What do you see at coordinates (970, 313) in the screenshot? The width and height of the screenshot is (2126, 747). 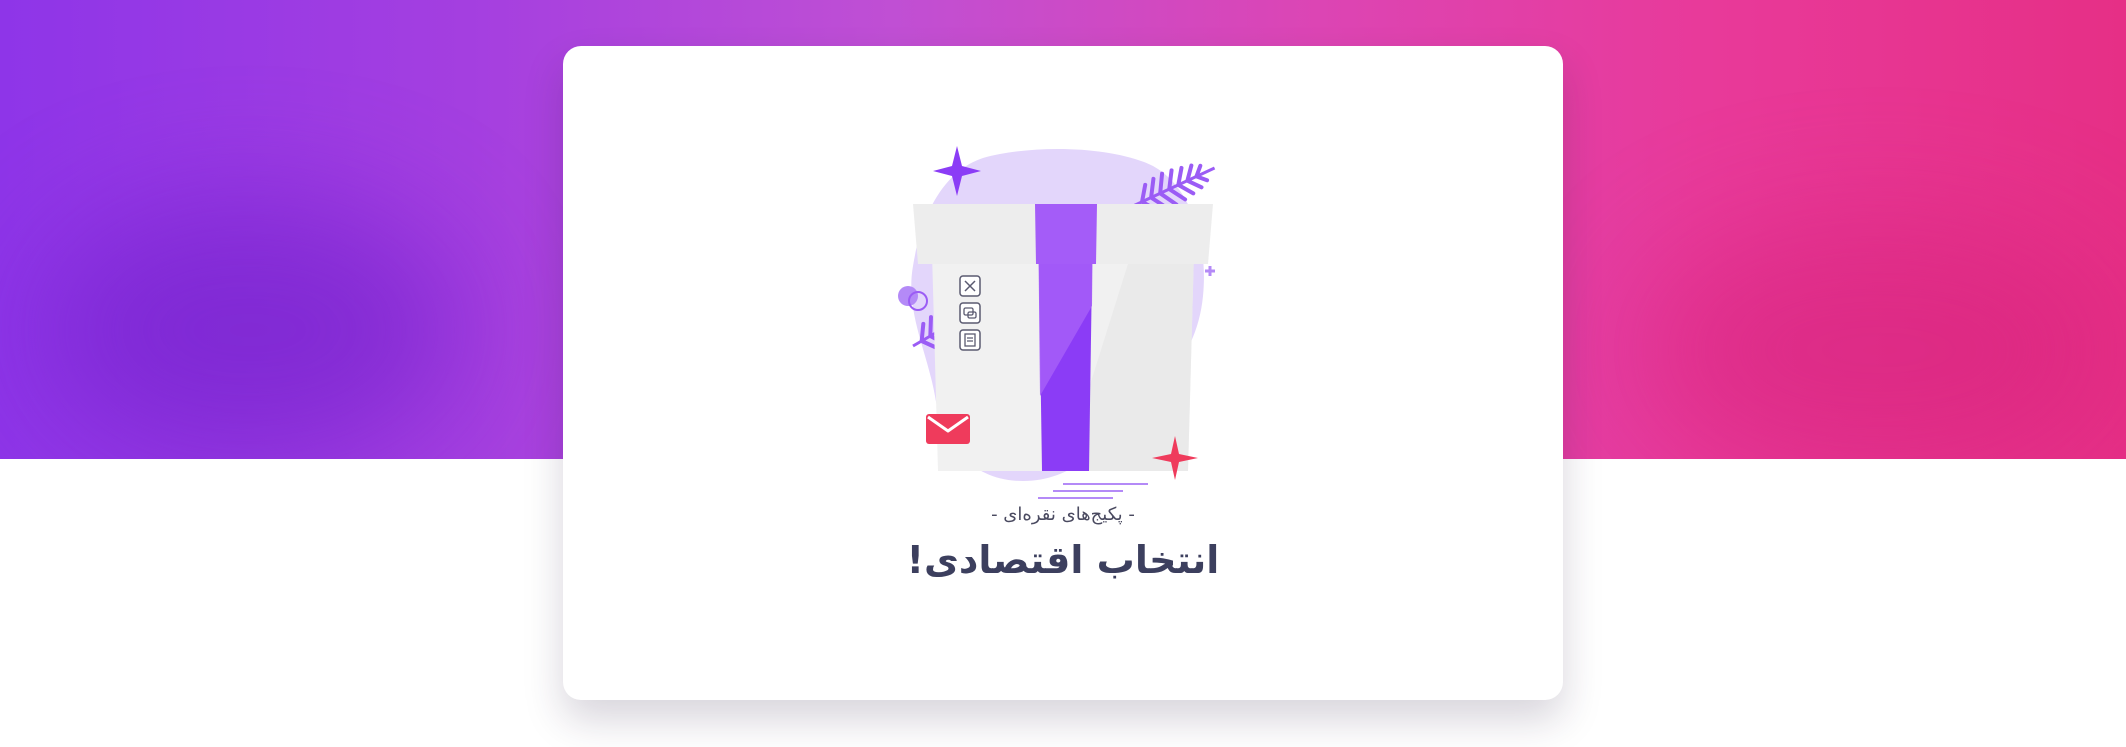 I see `chat-icon` at bounding box center [970, 313].